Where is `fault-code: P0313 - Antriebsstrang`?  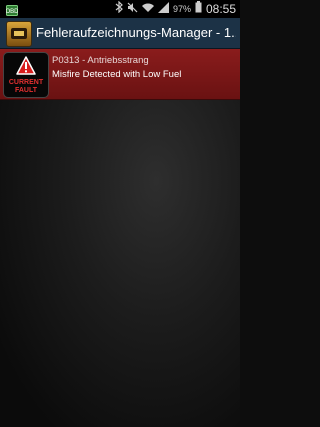
fault-code: P0313 - Antriebsstrang is located at coordinates (100, 60).